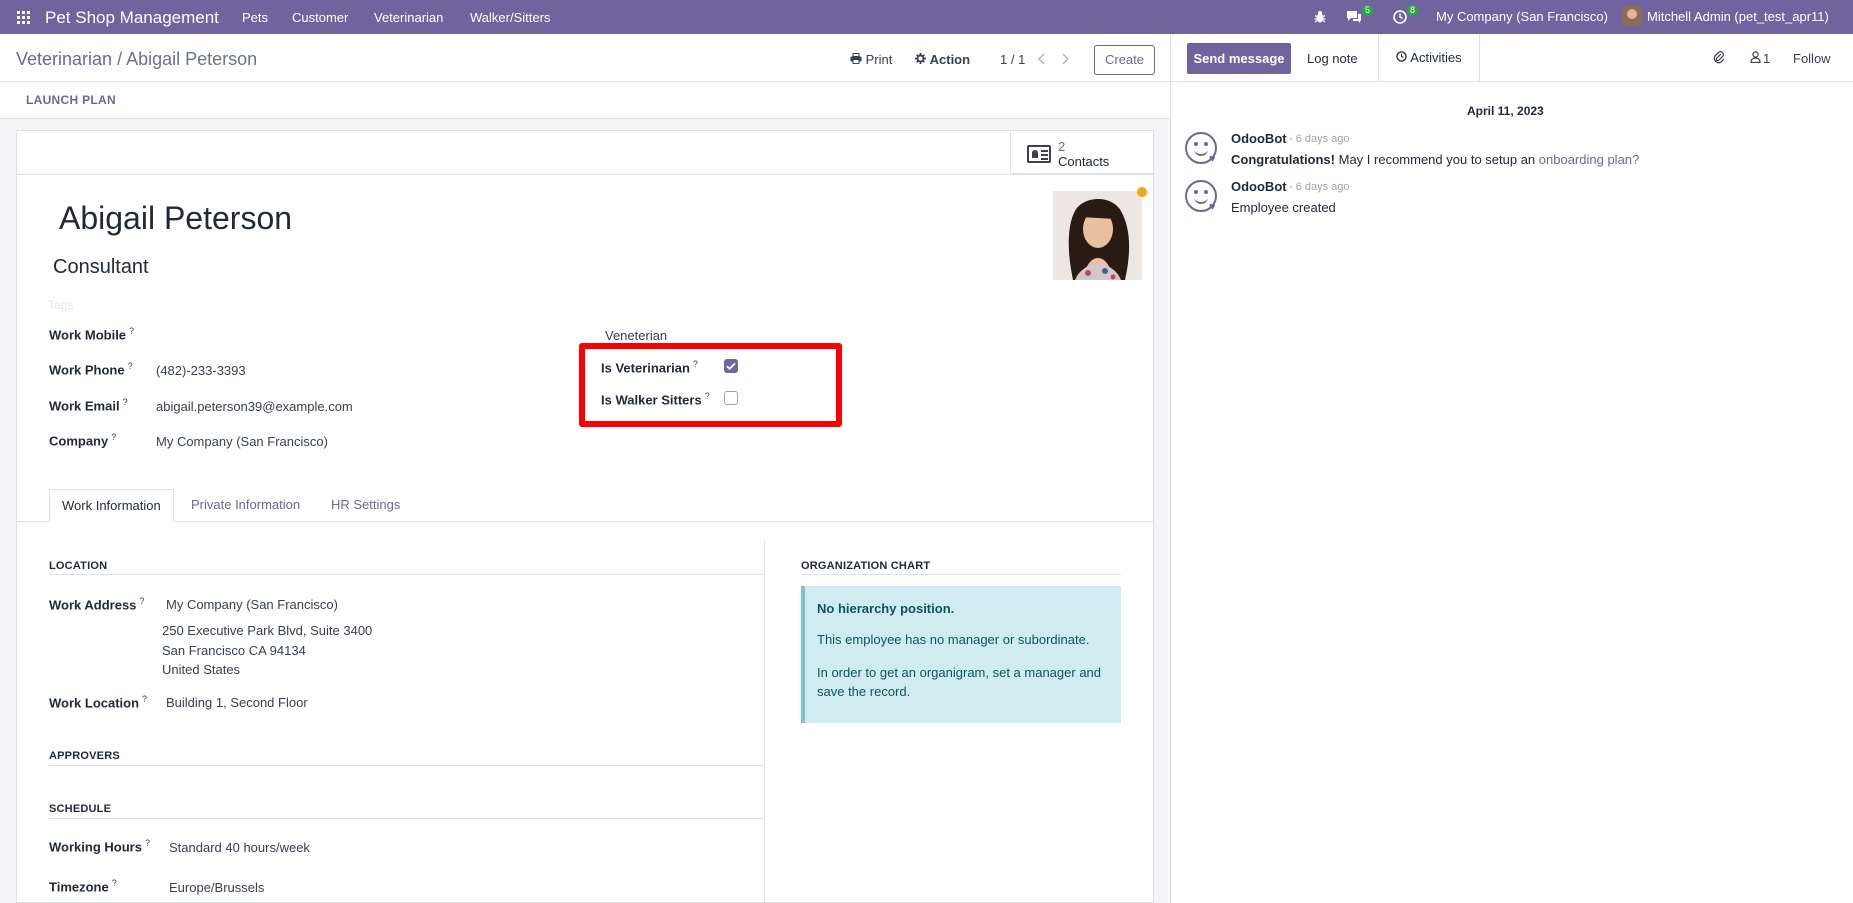 This screenshot has height=903, width=1853. I want to click on portrait-image, so click(1097, 235).